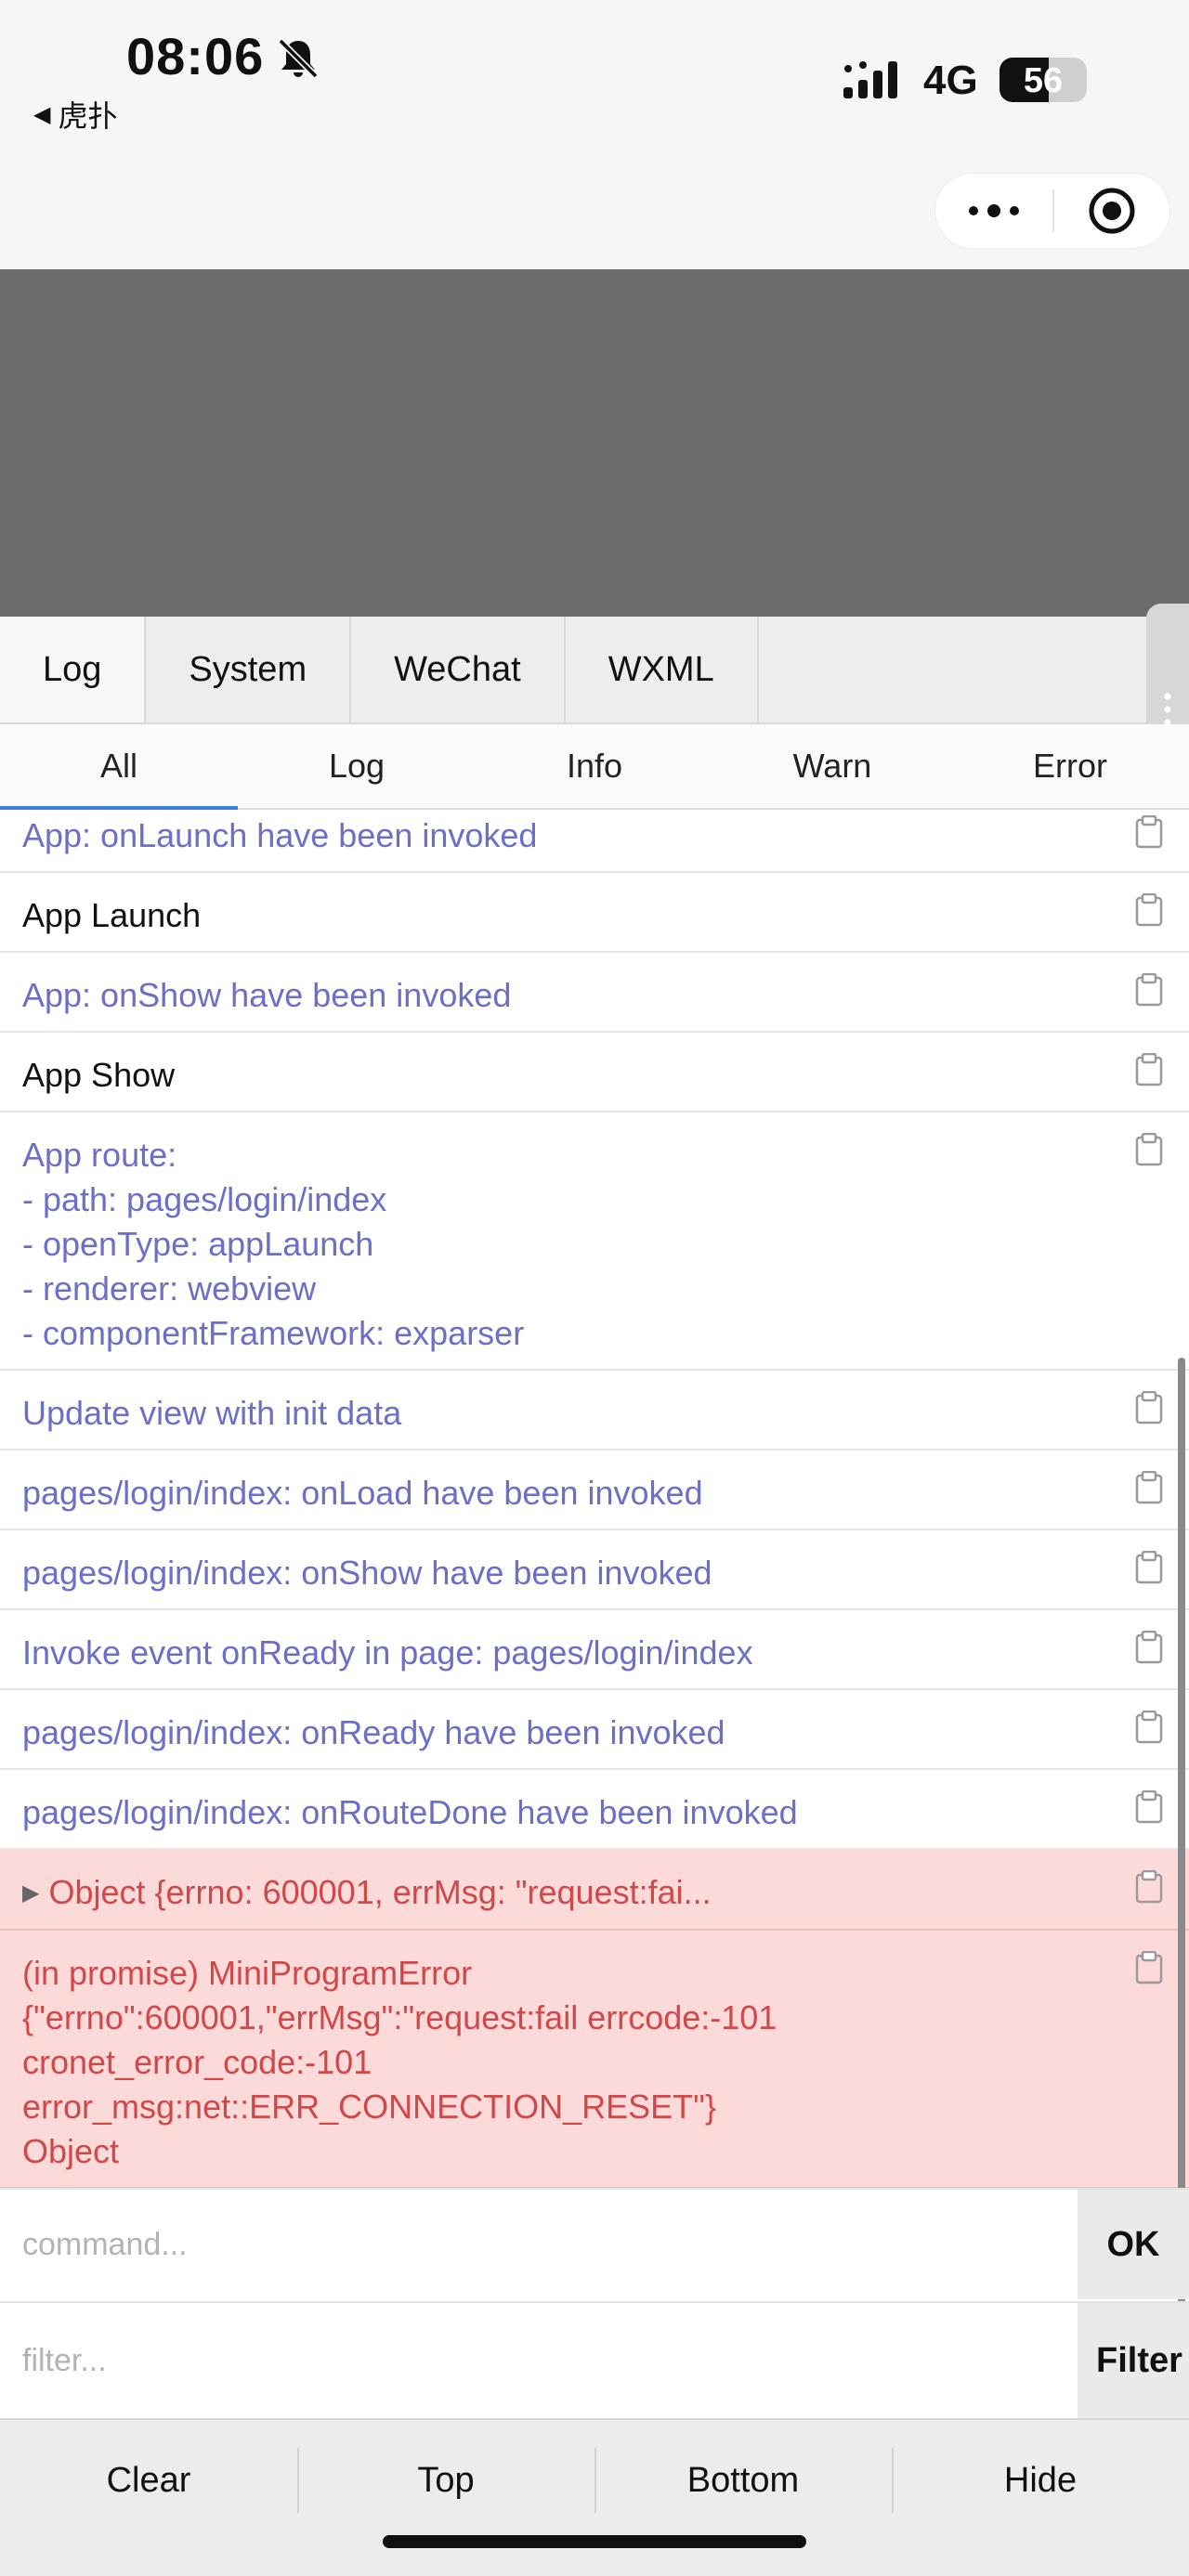  I want to click on tab-wechat: WeChat, so click(458, 670).